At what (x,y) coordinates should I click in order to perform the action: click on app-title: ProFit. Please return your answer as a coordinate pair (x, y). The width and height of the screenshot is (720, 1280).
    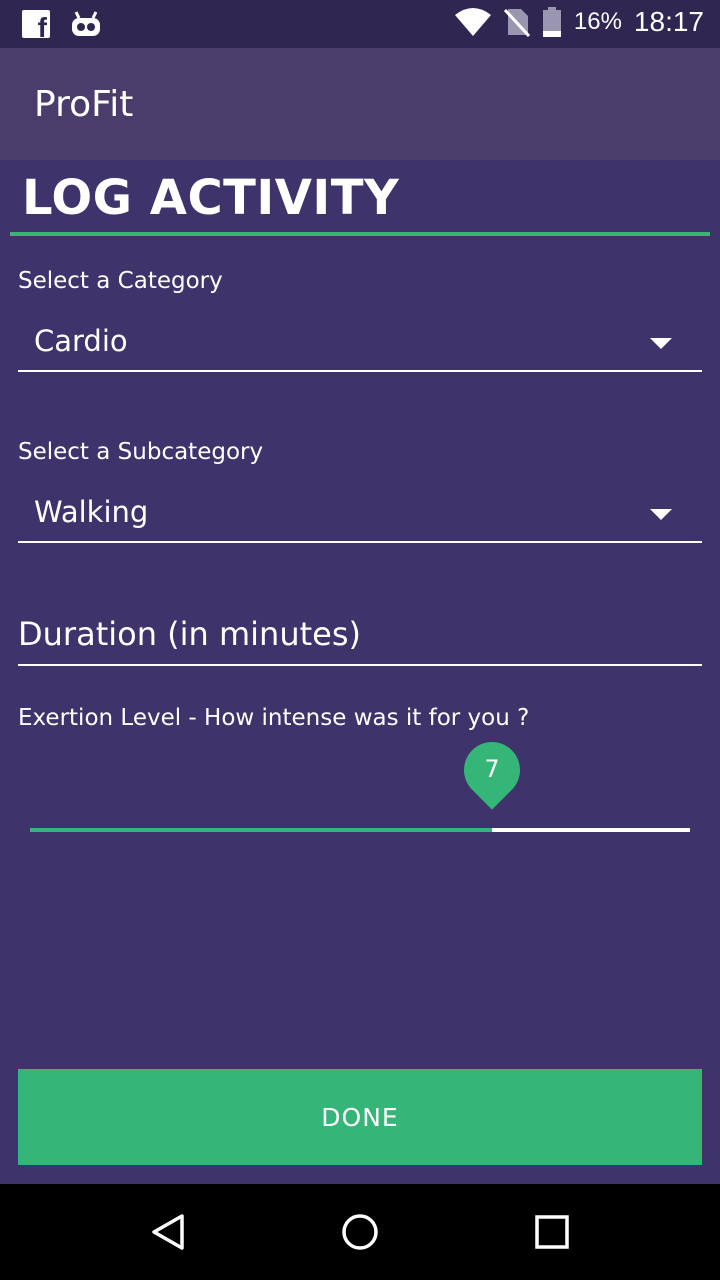
    Looking at the image, I should click on (84, 104).